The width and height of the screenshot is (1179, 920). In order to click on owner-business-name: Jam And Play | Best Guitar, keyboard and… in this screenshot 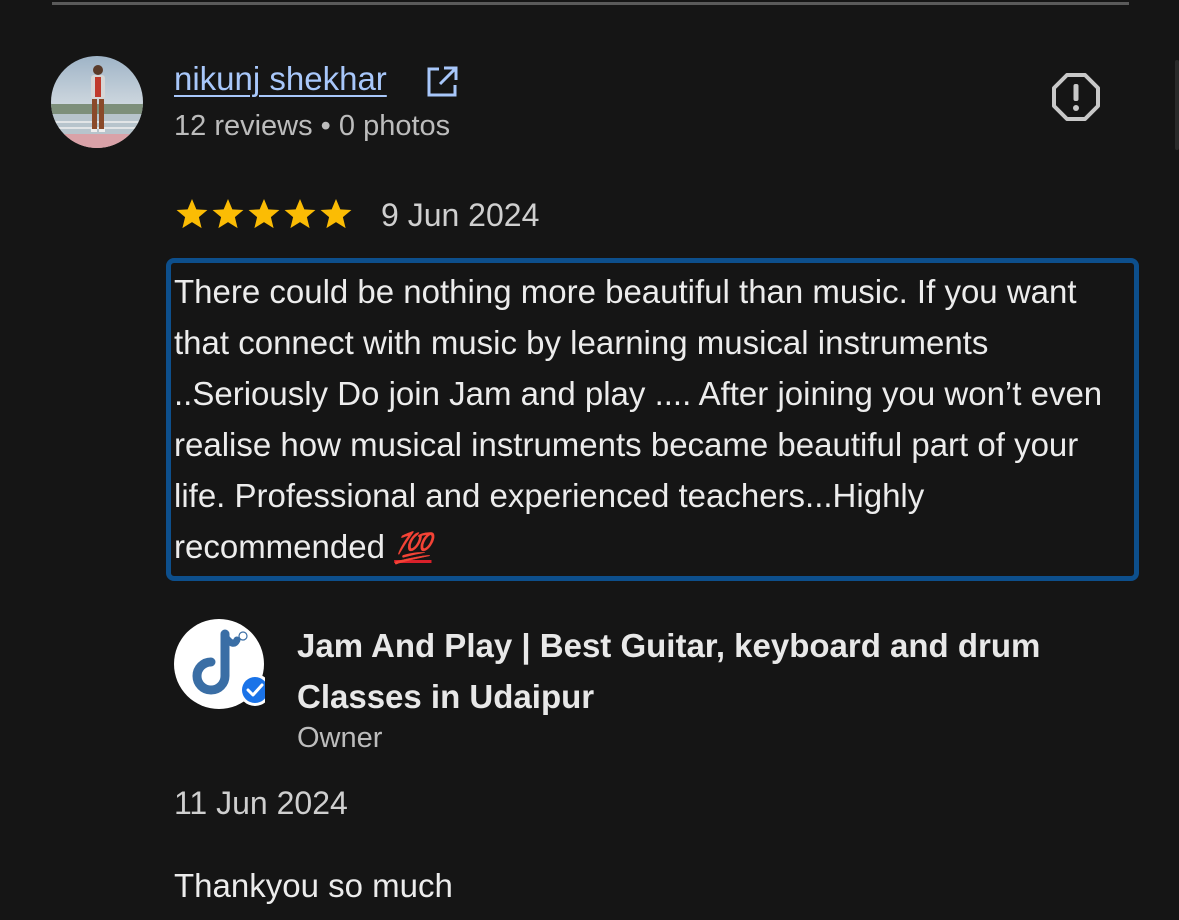, I will do `click(669, 671)`.